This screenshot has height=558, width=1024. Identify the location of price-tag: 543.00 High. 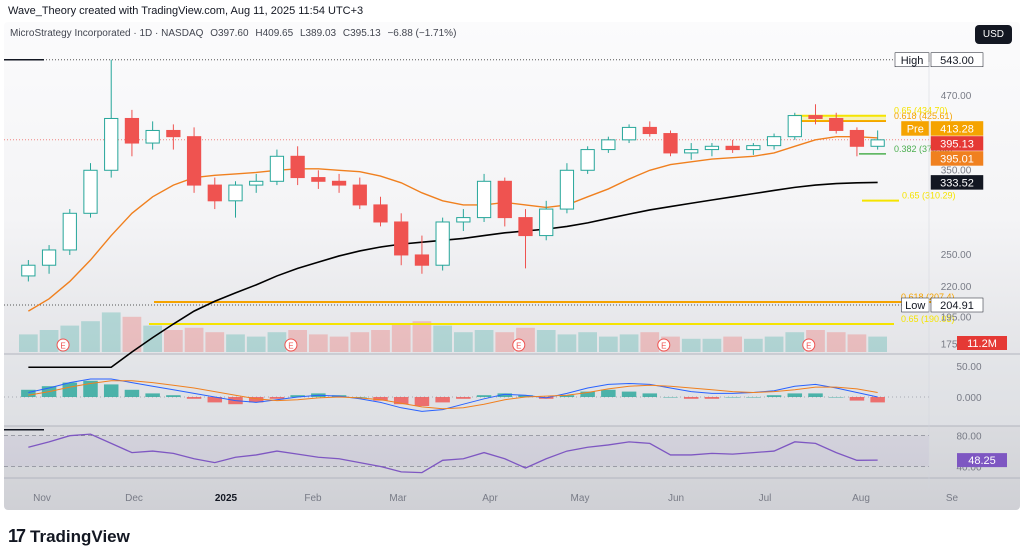
(939, 60).